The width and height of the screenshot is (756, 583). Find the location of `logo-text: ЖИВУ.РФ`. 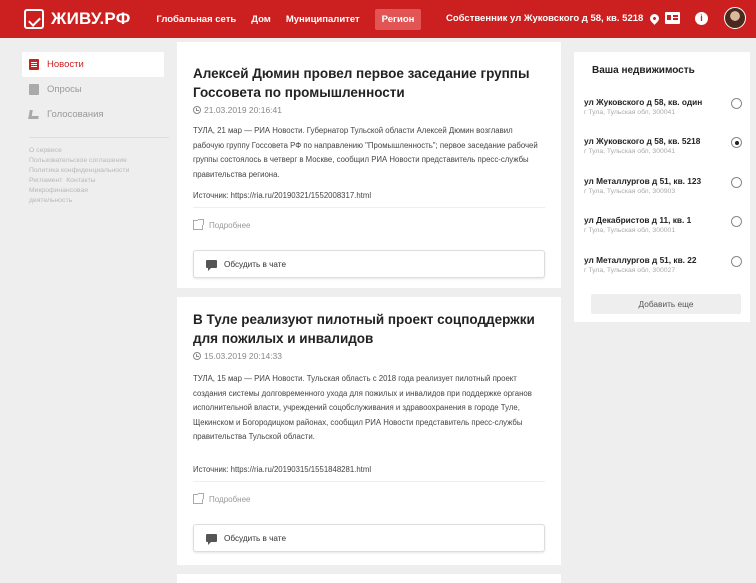

logo-text: ЖИВУ.РФ is located at coordinates (91, 18).